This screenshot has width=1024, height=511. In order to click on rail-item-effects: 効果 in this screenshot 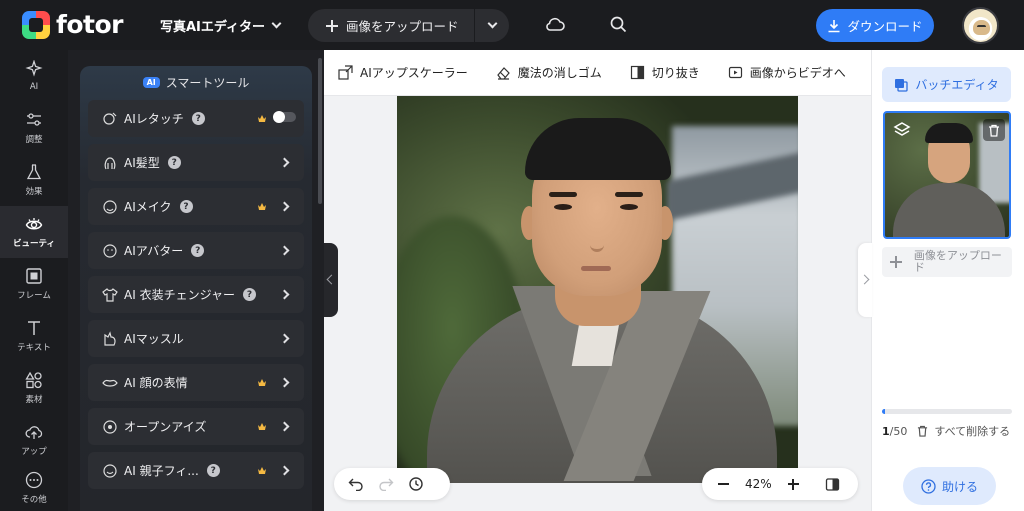, I will do `click(34, 180)`.